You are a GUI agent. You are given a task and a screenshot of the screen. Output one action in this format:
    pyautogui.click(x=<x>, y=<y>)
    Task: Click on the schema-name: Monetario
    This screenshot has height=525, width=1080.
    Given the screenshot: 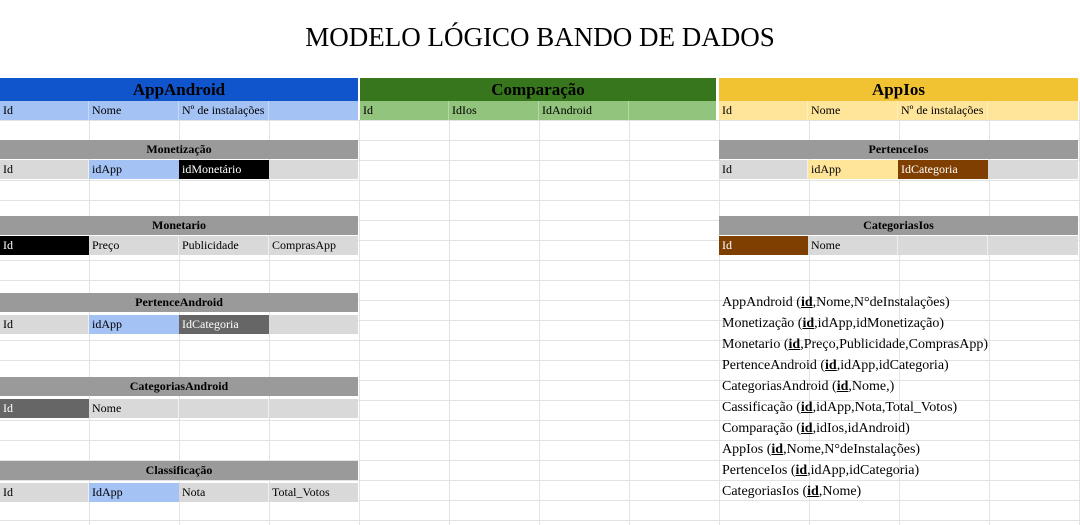 What is the action you would take?
    pyautogui.click(x=751, y=344)
    